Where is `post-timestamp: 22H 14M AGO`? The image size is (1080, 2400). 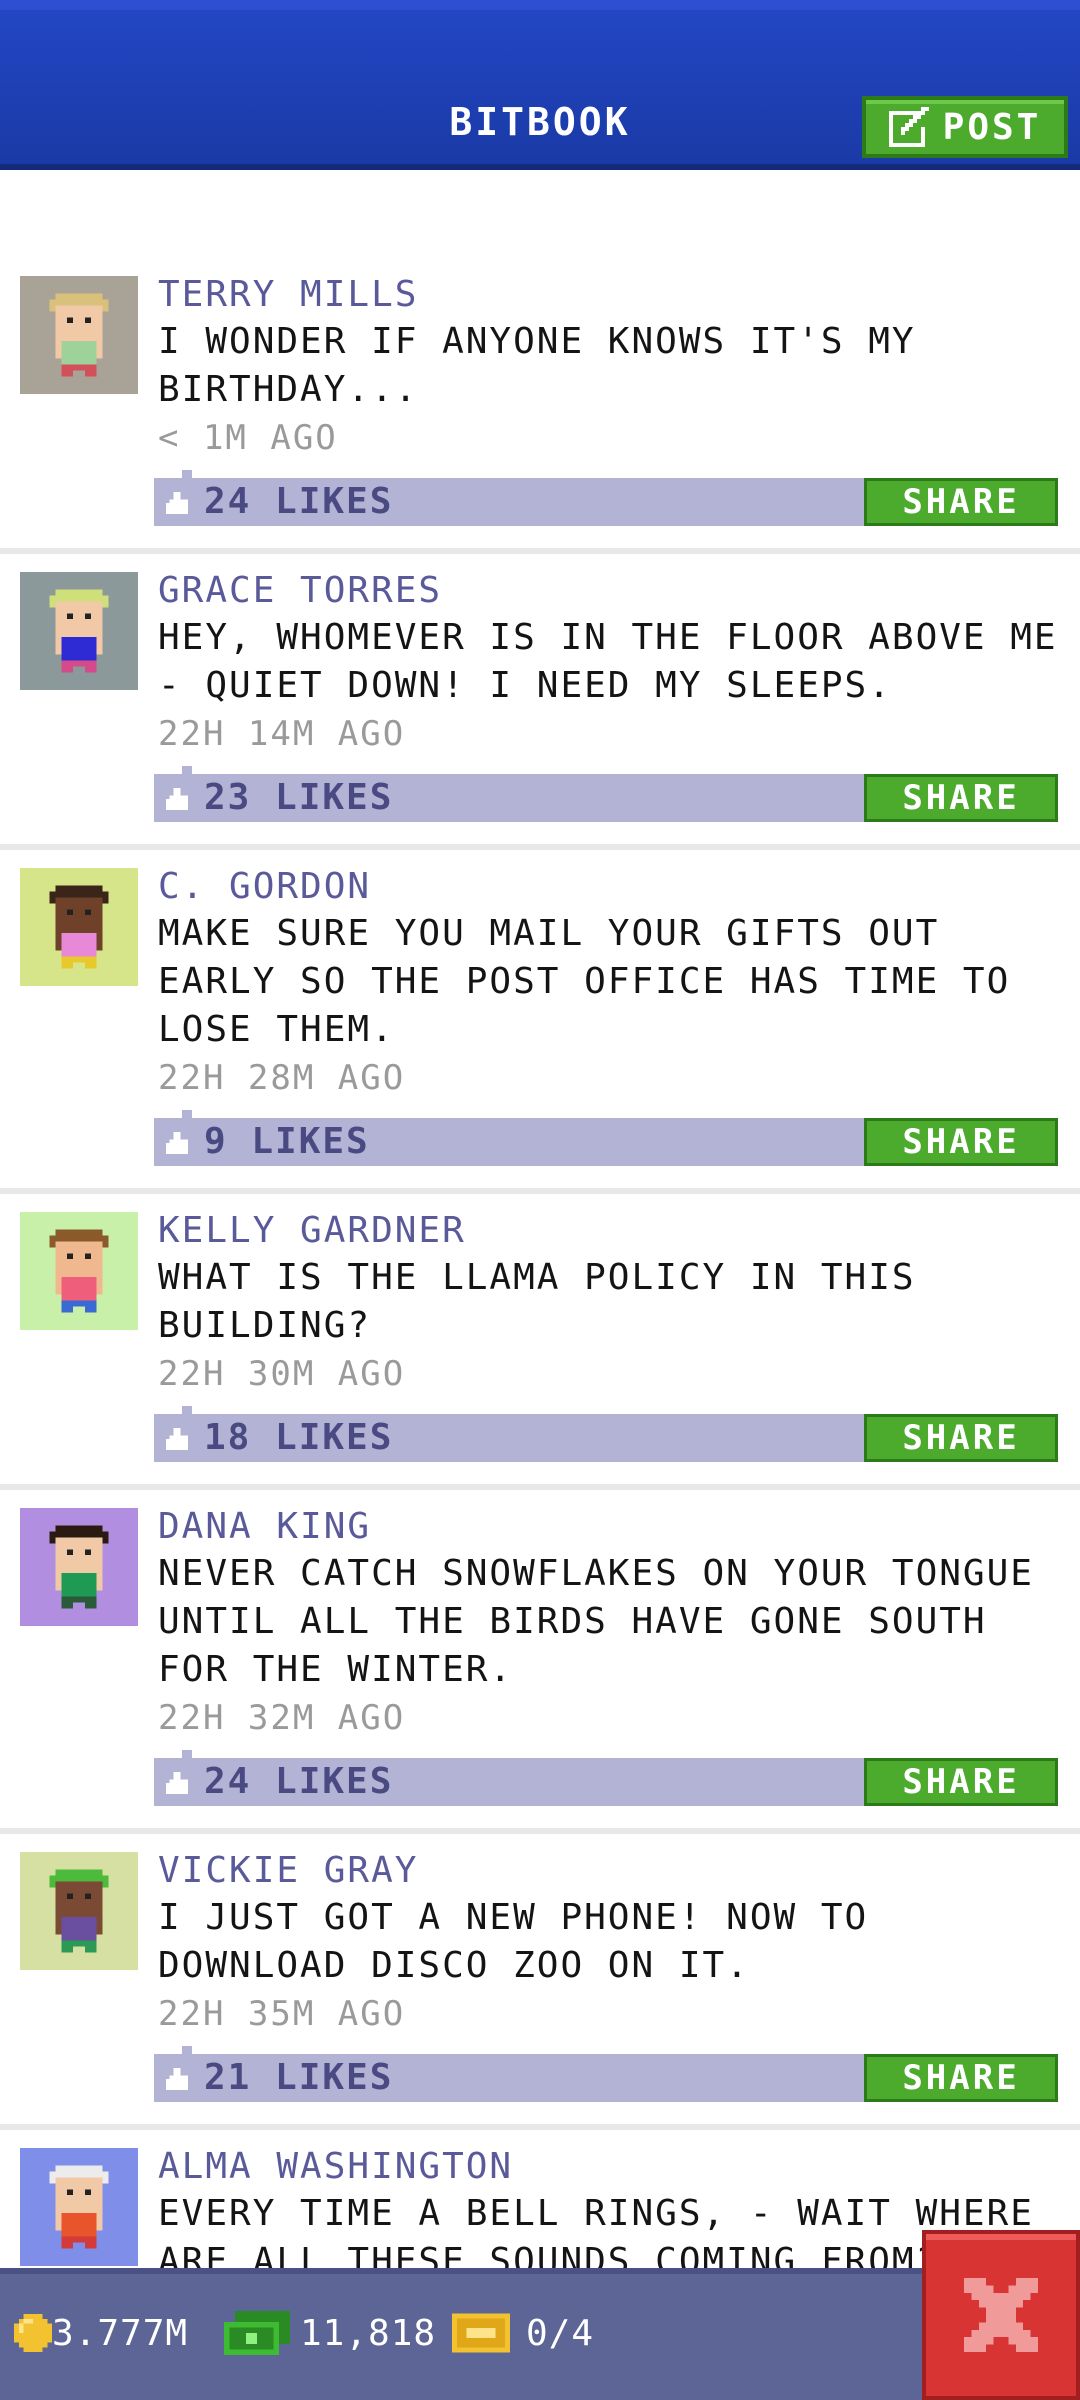 post-timestamp: 22H 14M AGO is located at coordinates (282, 734).